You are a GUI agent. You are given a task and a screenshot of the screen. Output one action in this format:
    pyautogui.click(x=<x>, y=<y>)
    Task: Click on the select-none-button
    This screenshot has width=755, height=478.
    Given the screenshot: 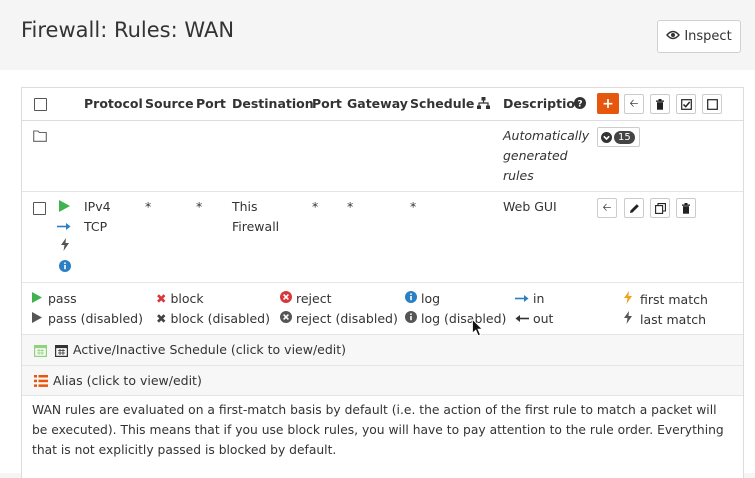 What is the action you would take?
    pyautogui.click(x=712, y=104)
    